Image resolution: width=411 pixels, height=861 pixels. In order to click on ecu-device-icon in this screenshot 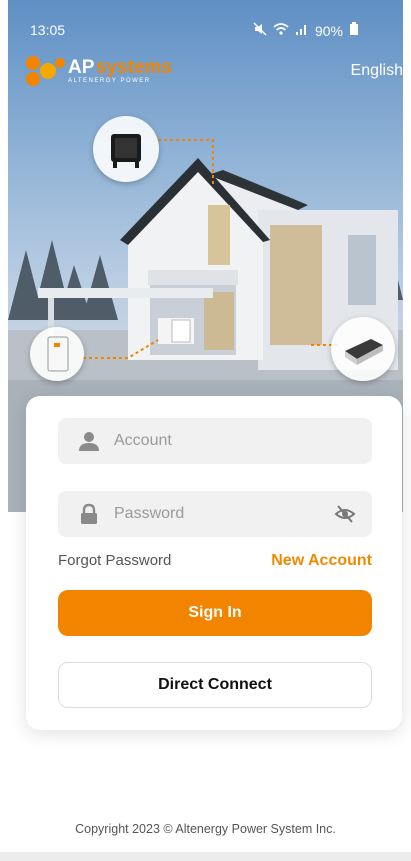, I will do `click(58, 354)`.